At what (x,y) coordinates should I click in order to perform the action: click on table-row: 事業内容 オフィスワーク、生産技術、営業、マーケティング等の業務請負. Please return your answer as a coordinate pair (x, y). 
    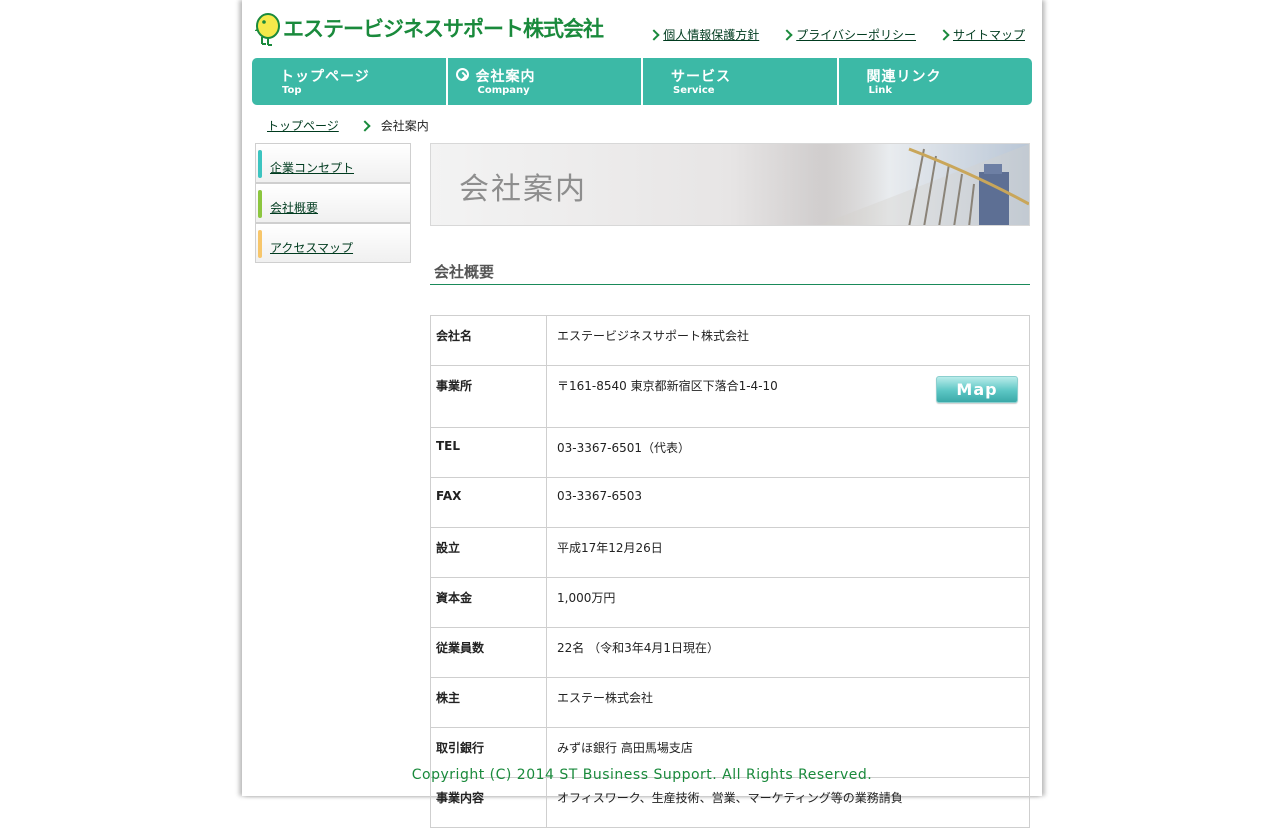
    Looking at the image, I should click on (730, 802).